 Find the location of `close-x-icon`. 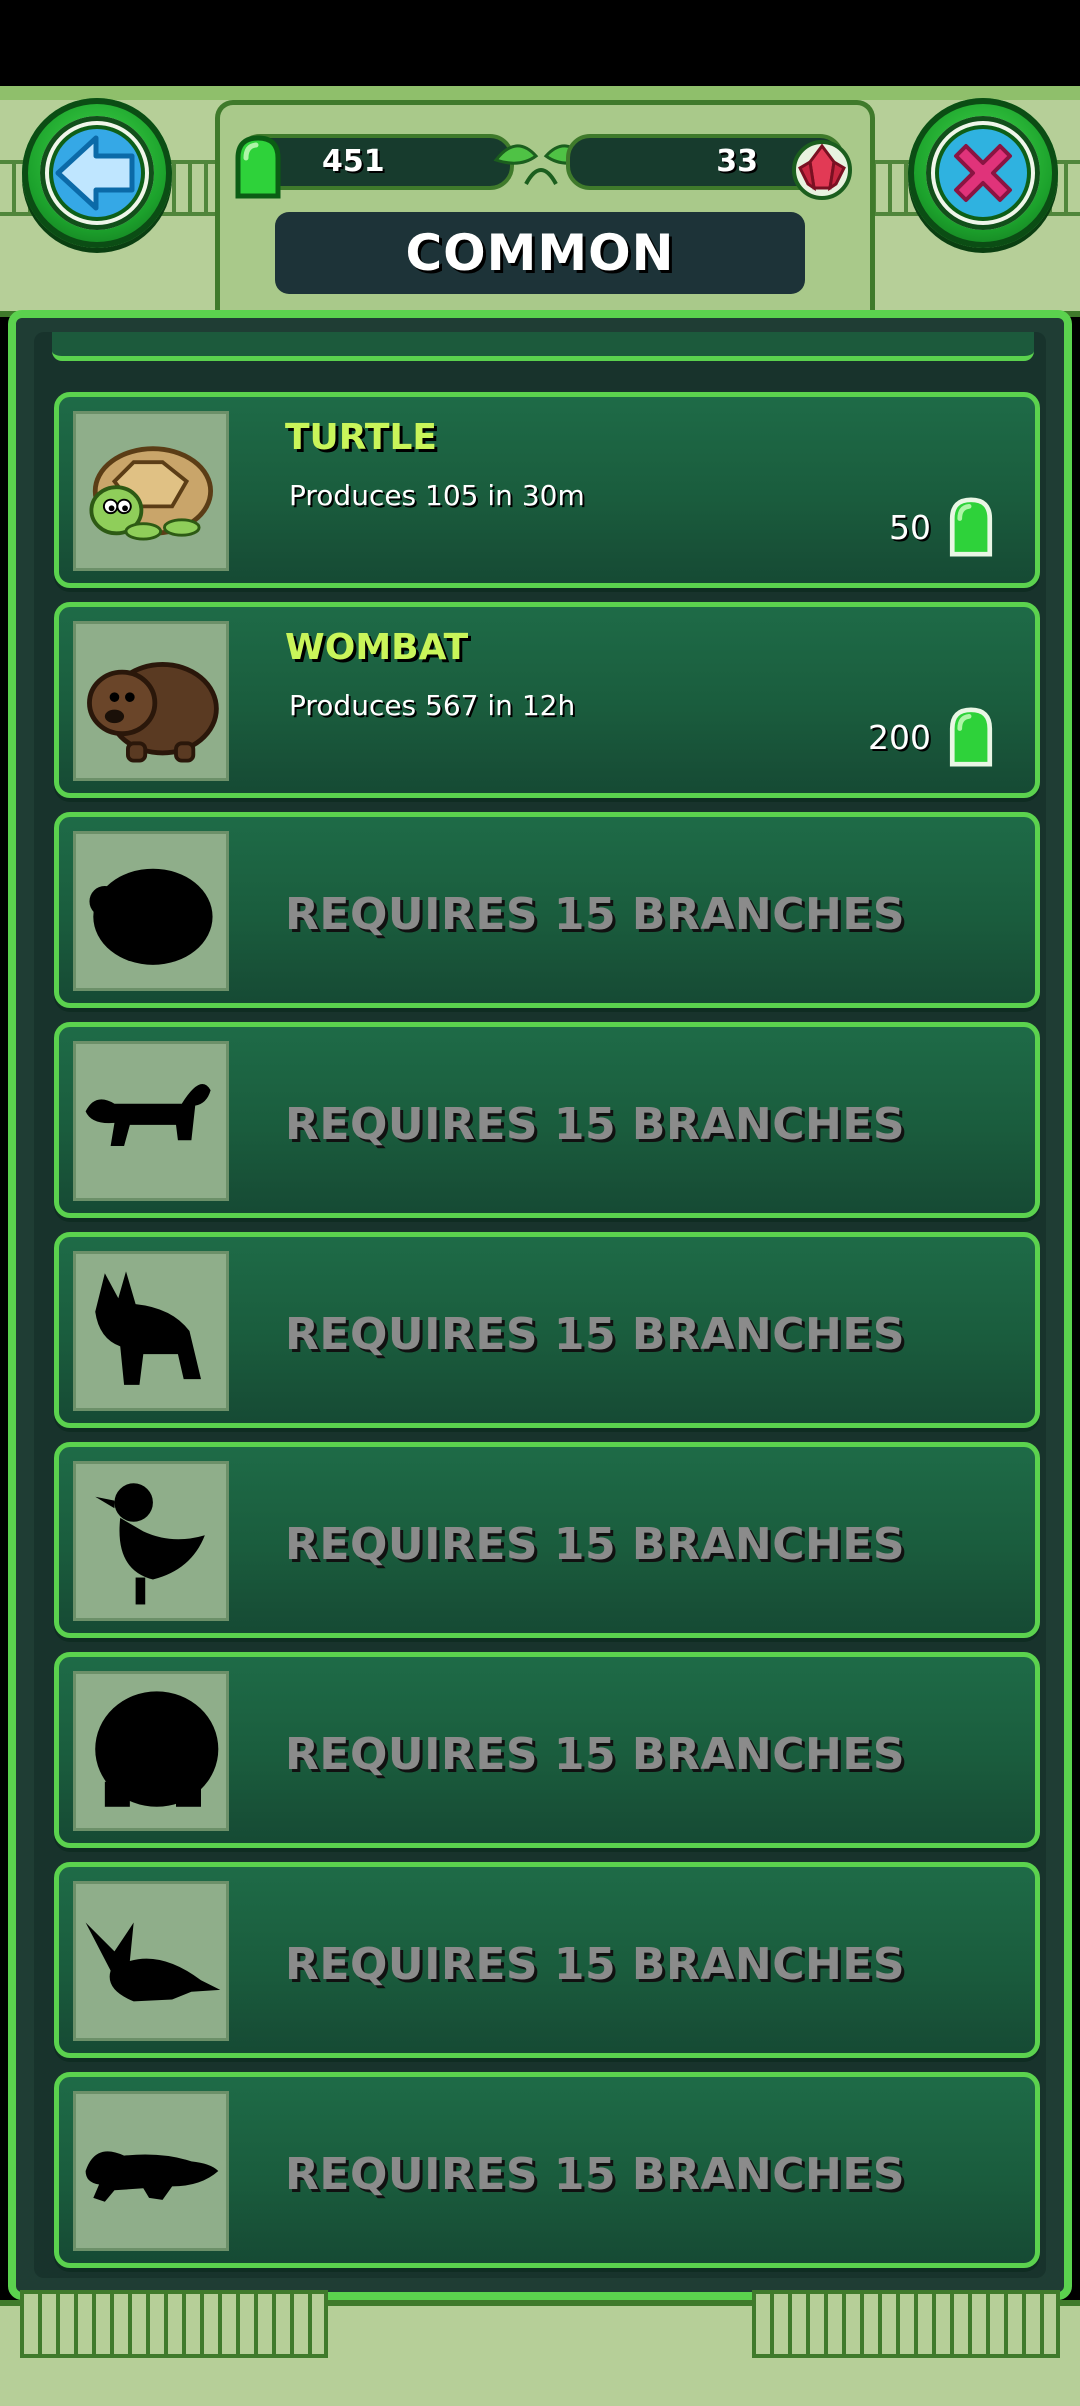

close-x-icon is located at coordinates (983, 173).